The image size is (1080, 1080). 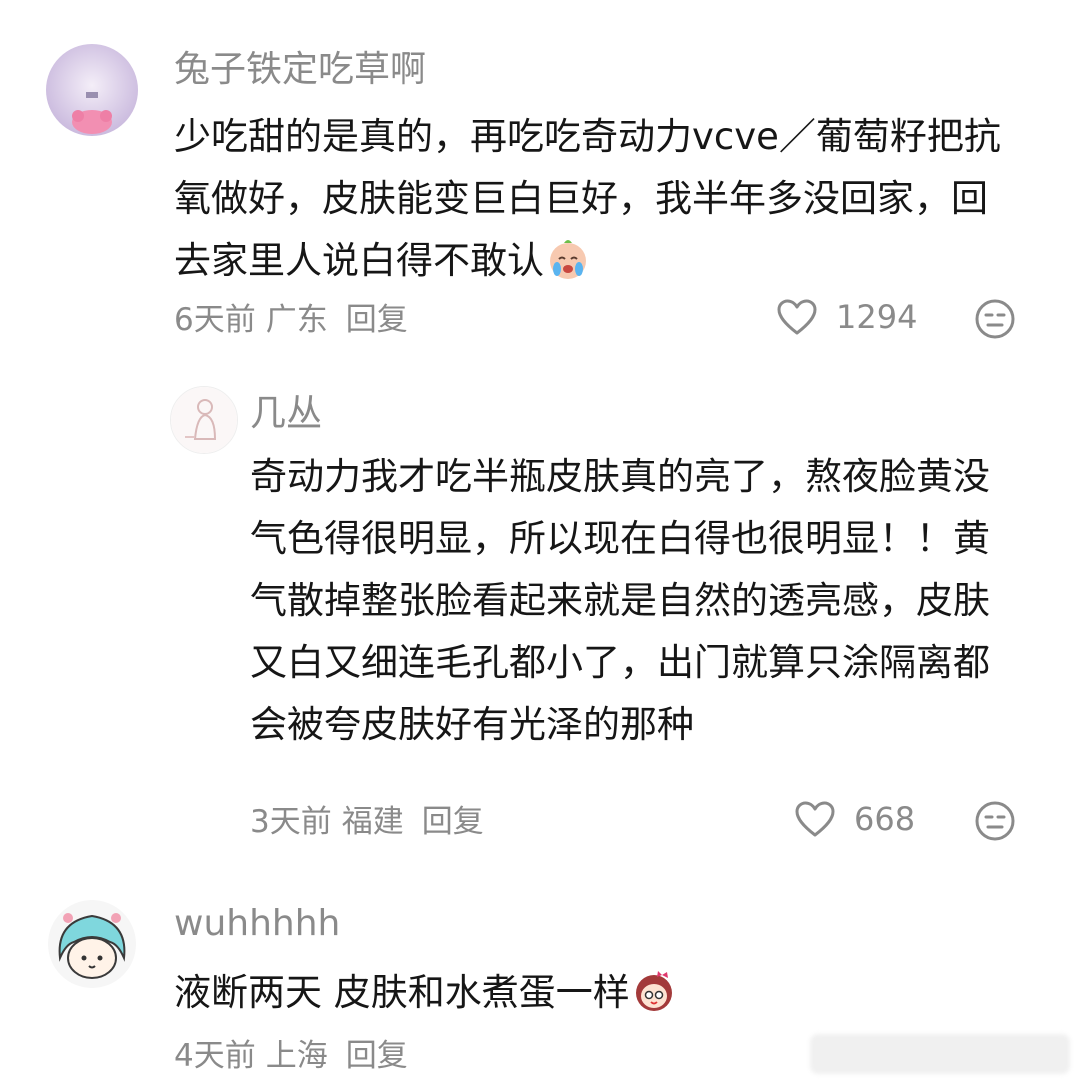 I want to click on comment-location: 广东, so click(x=296, y=320).